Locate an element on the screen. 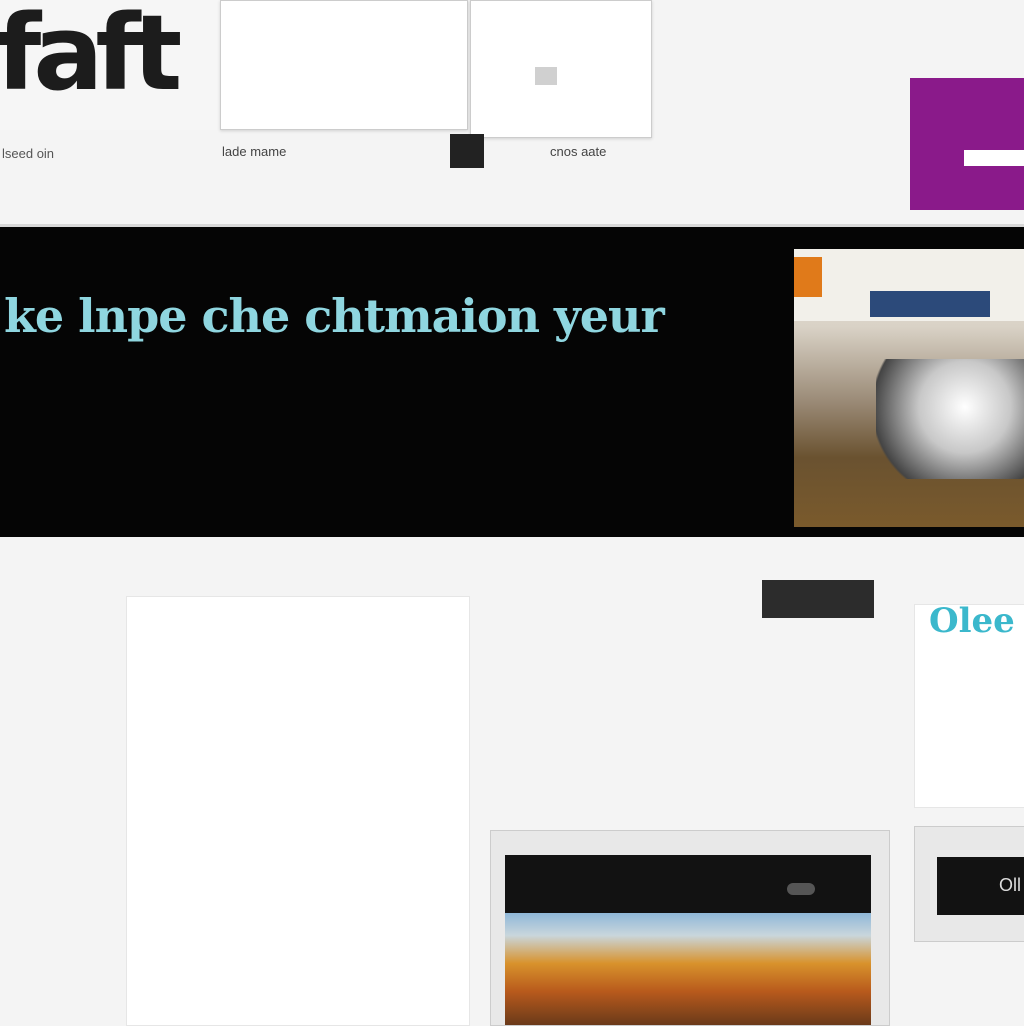 The height and width of the screenshot is (1026, 1024). logo-tagline: lseed oin is located at coordinates (28, 153).